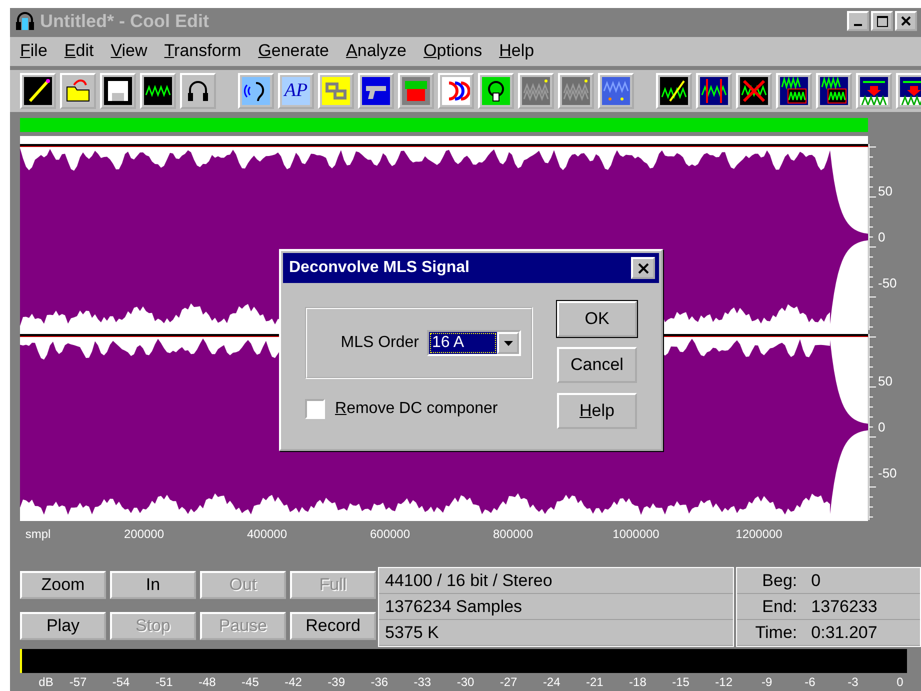 The height and width of the screenshot is (691, 921). What do you see at coordinates (250, 682) in the screenshot?
I see `meter-label: -45` at bounding box center [250, 682].